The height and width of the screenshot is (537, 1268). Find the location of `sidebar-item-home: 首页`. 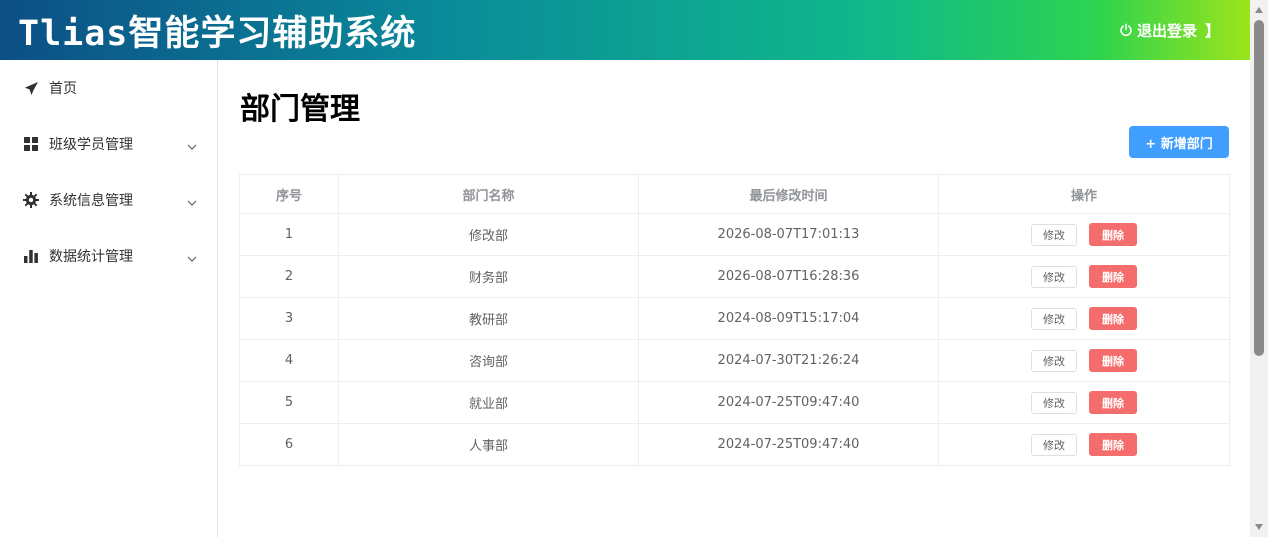

sidebar-item-home: 首页 is located at coordinates (108, 88).